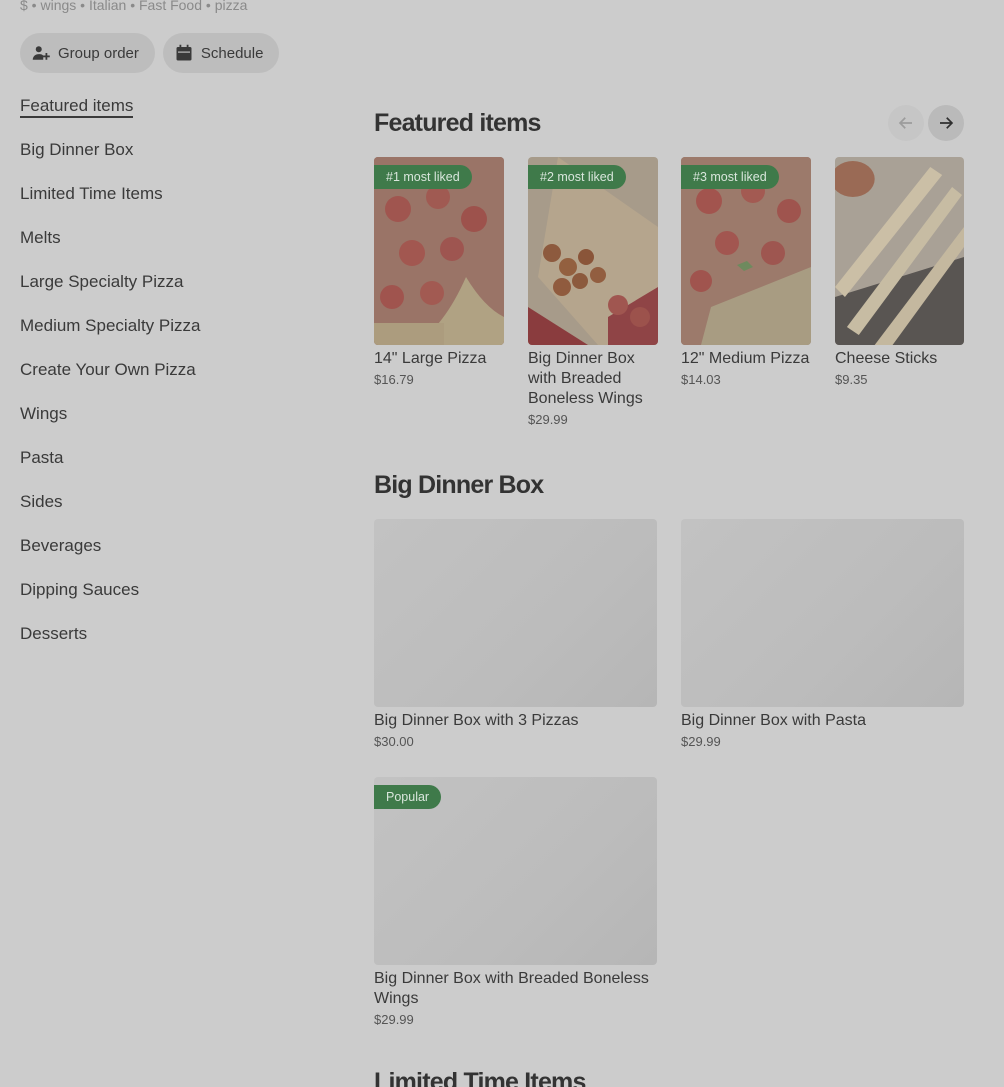 This screenshot has width=1004, height=1087. I want to click on menu-category-desserts: Desserts, so click(170, 642).